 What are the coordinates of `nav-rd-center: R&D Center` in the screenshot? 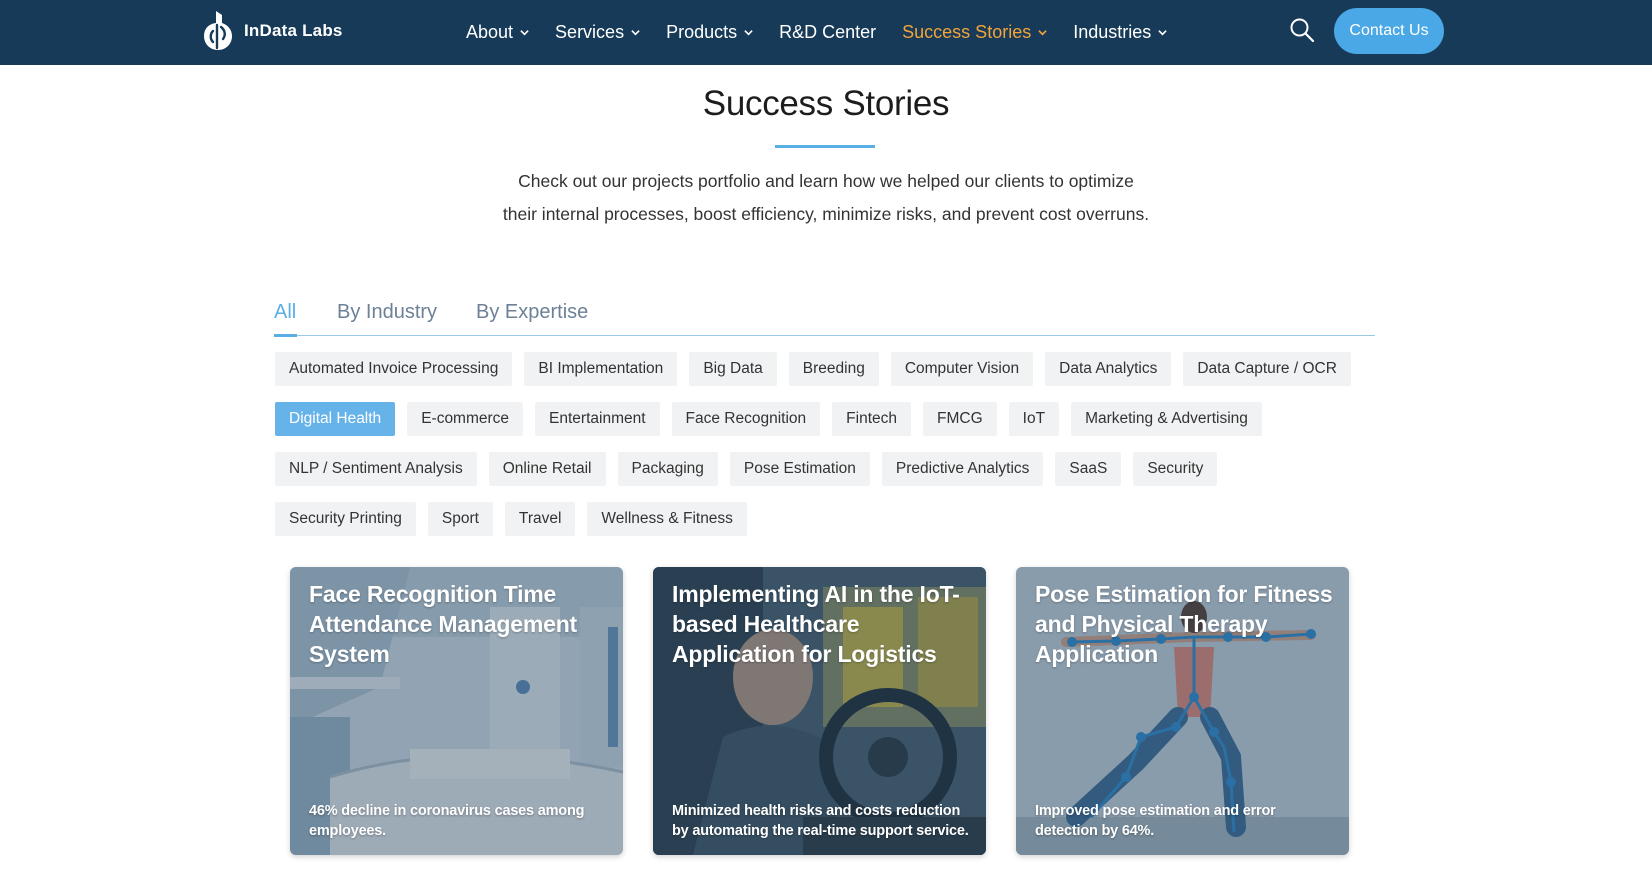 It's located at (827, 32).